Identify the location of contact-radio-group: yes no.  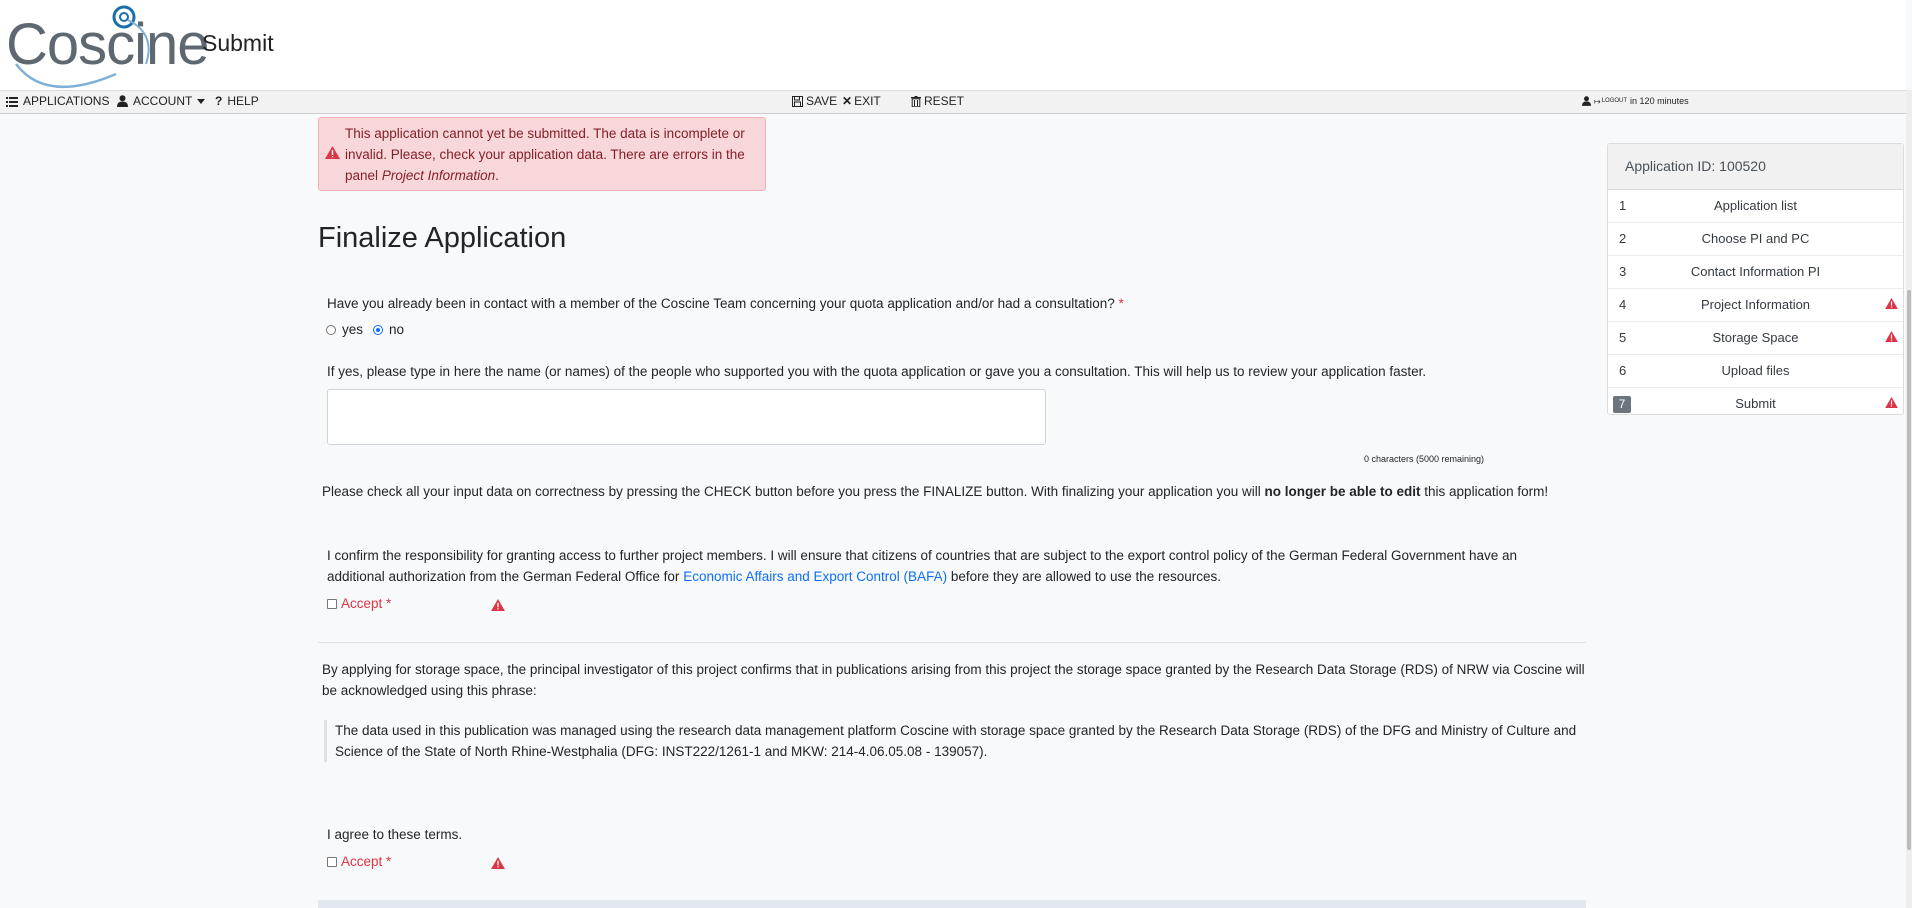
(365, 329).